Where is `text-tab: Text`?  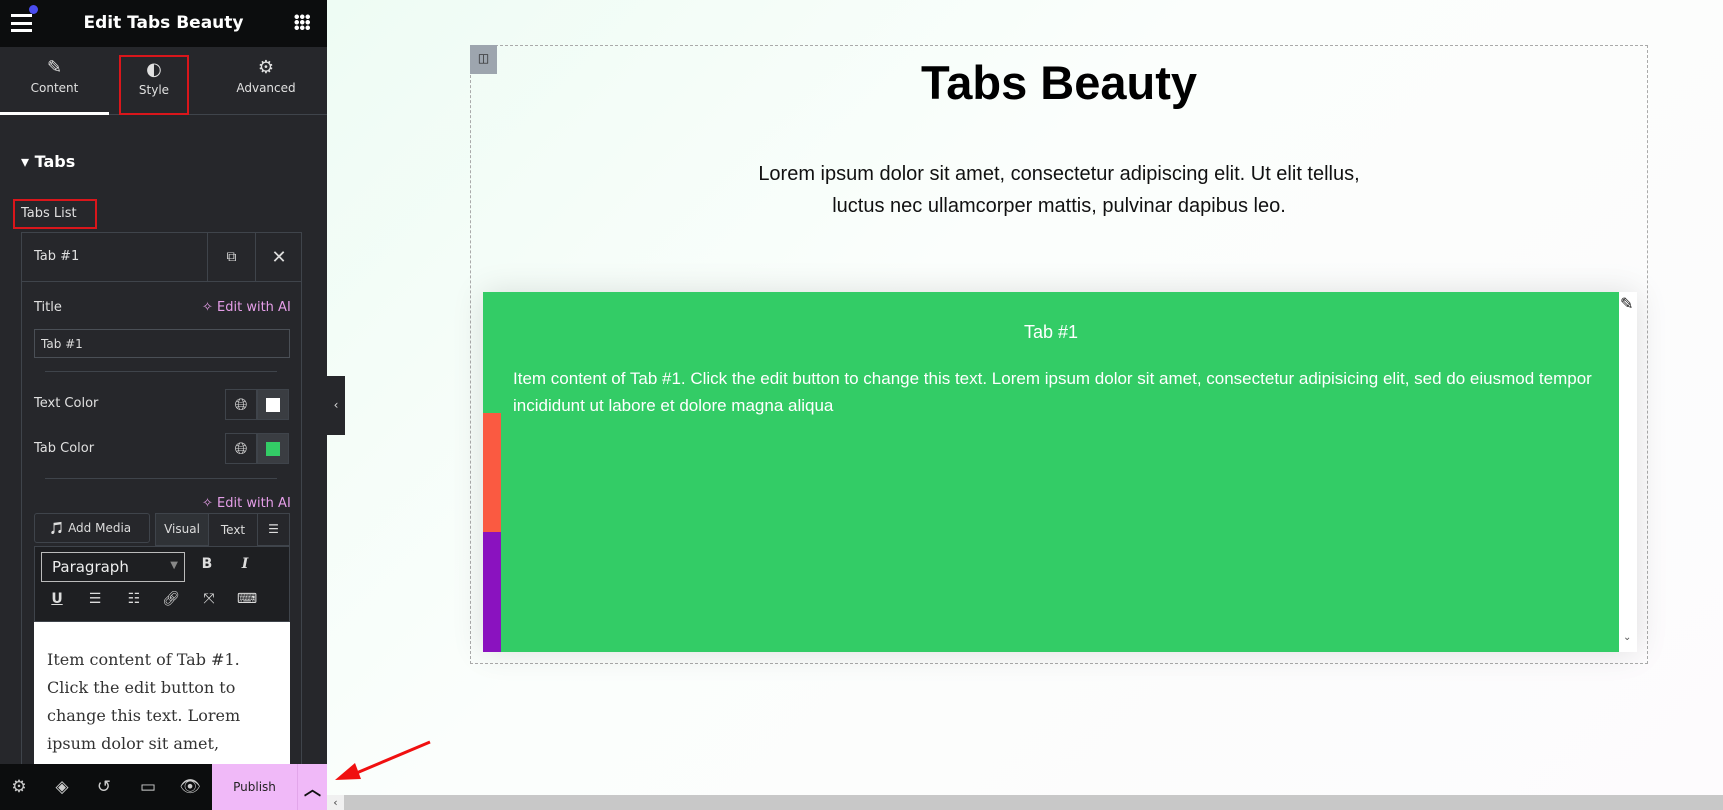 text-tab: Text is located at coordinates (233, 529).